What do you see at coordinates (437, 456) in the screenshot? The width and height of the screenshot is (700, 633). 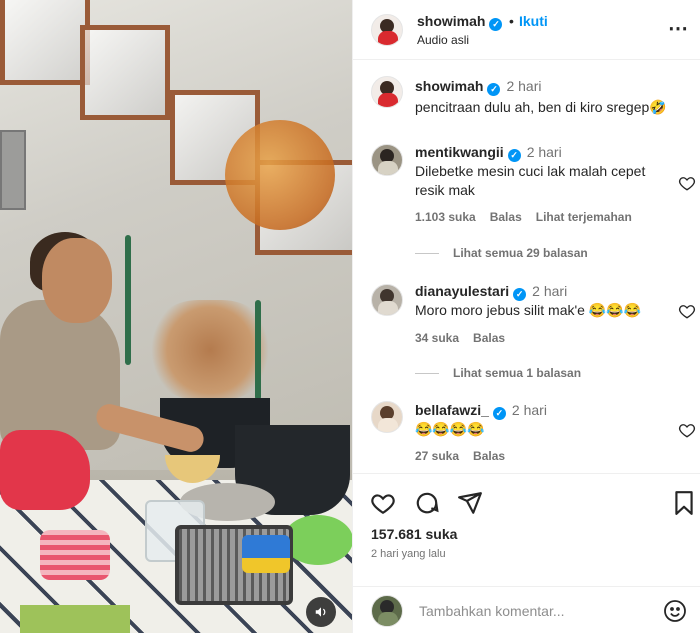 I see `comment-like-count: 27 suka` at bounding box center [437, 456].